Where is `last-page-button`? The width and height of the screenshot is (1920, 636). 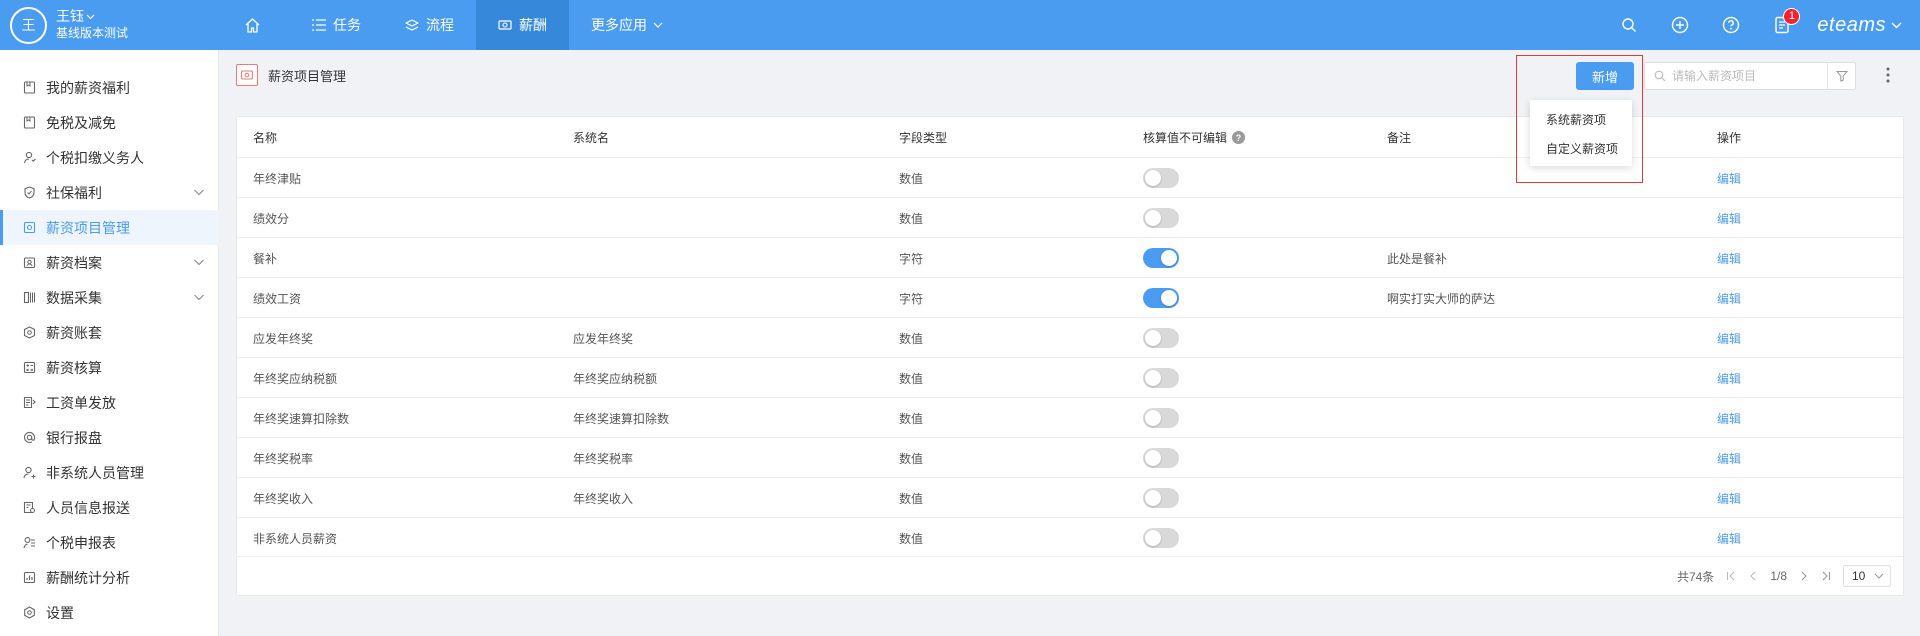 last-page-button is located at coordinates (1826, 576).